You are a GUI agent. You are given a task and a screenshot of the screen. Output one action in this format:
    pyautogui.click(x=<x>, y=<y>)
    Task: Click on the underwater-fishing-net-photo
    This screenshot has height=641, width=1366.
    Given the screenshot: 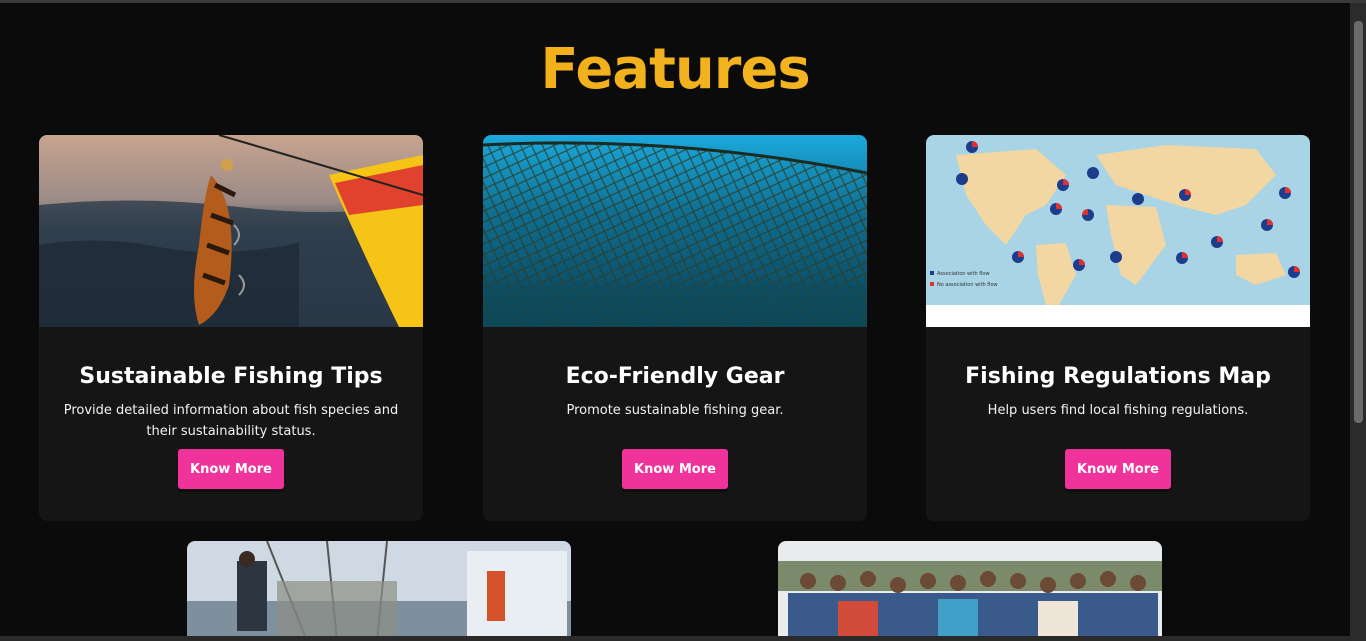 What is the action you would take?
    pyautogui.click(x=675, y=231)
    